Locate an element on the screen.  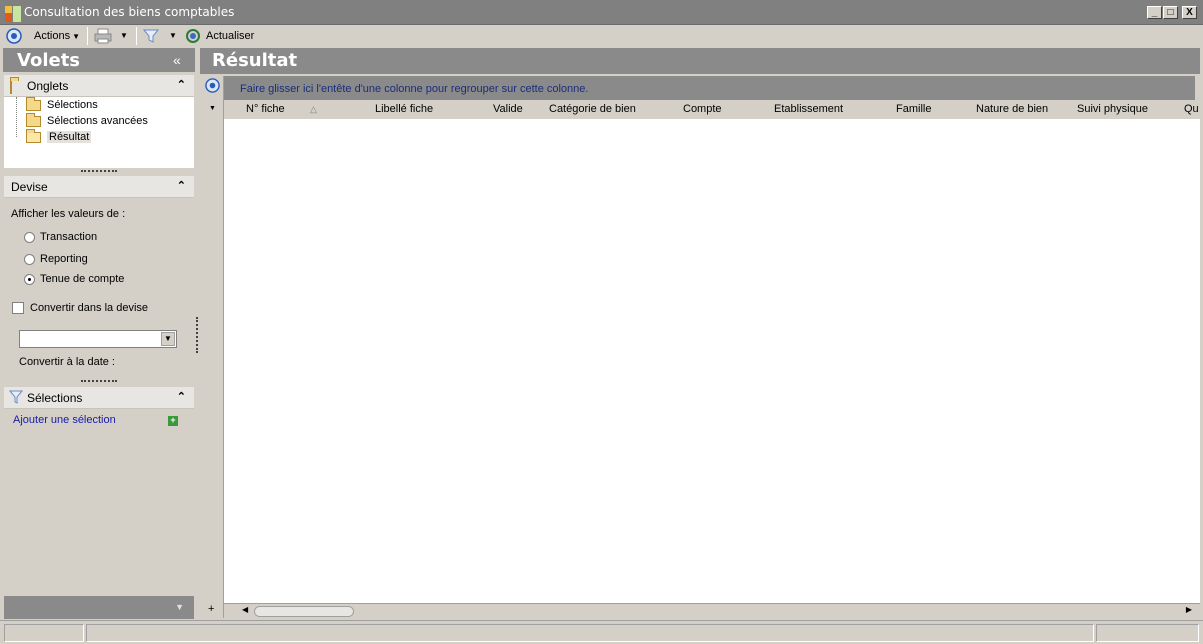
status-bar is located at coordinates (601, 632).